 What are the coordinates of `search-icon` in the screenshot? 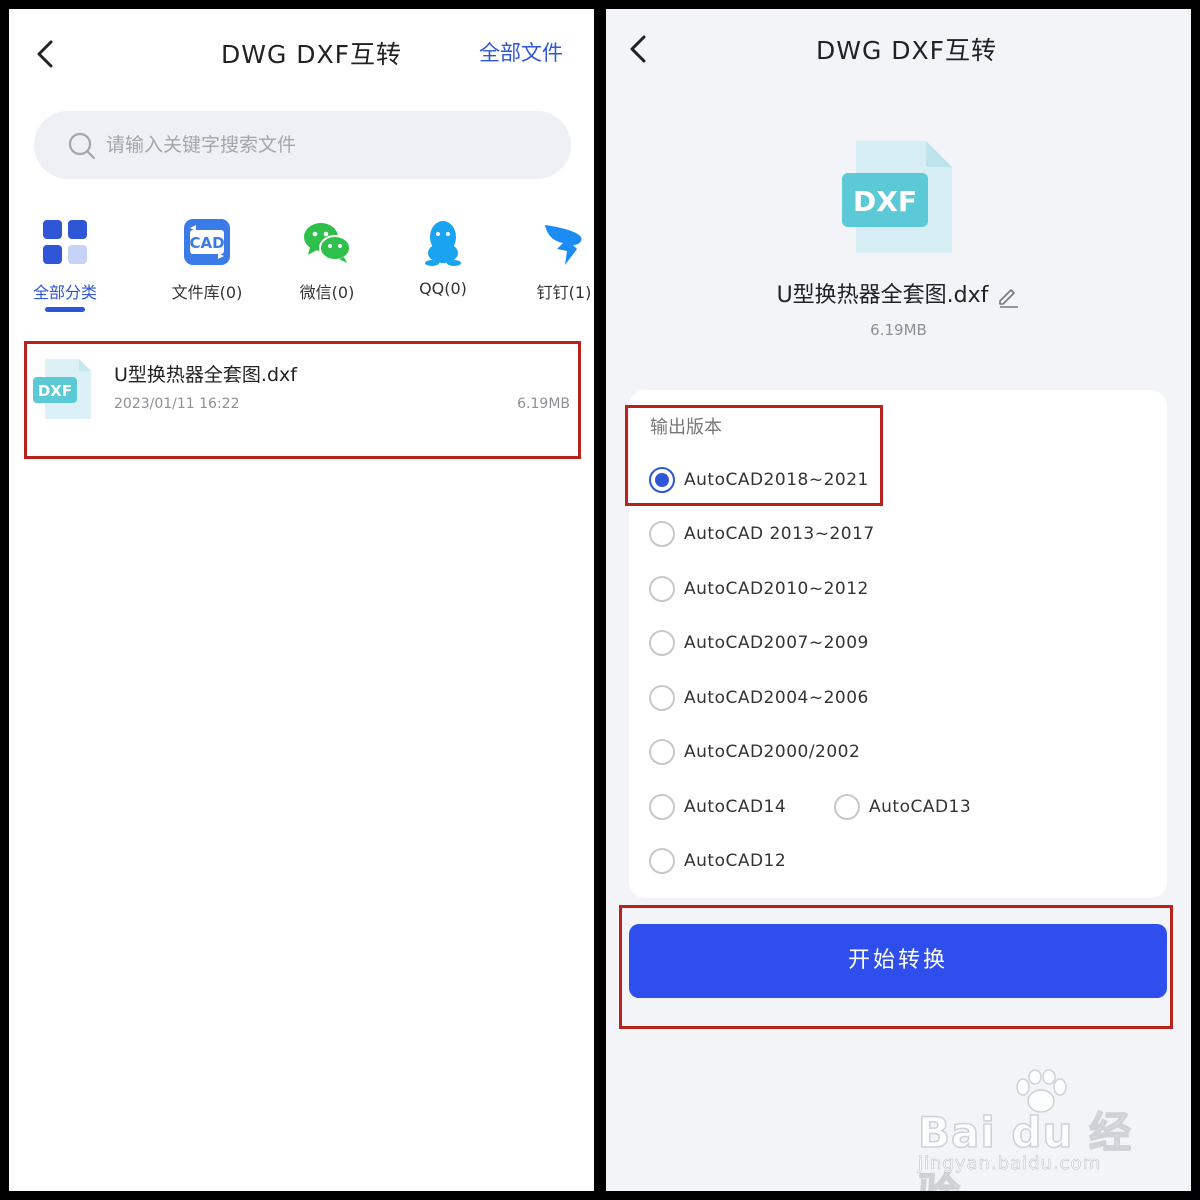 It's located at (82, 146).